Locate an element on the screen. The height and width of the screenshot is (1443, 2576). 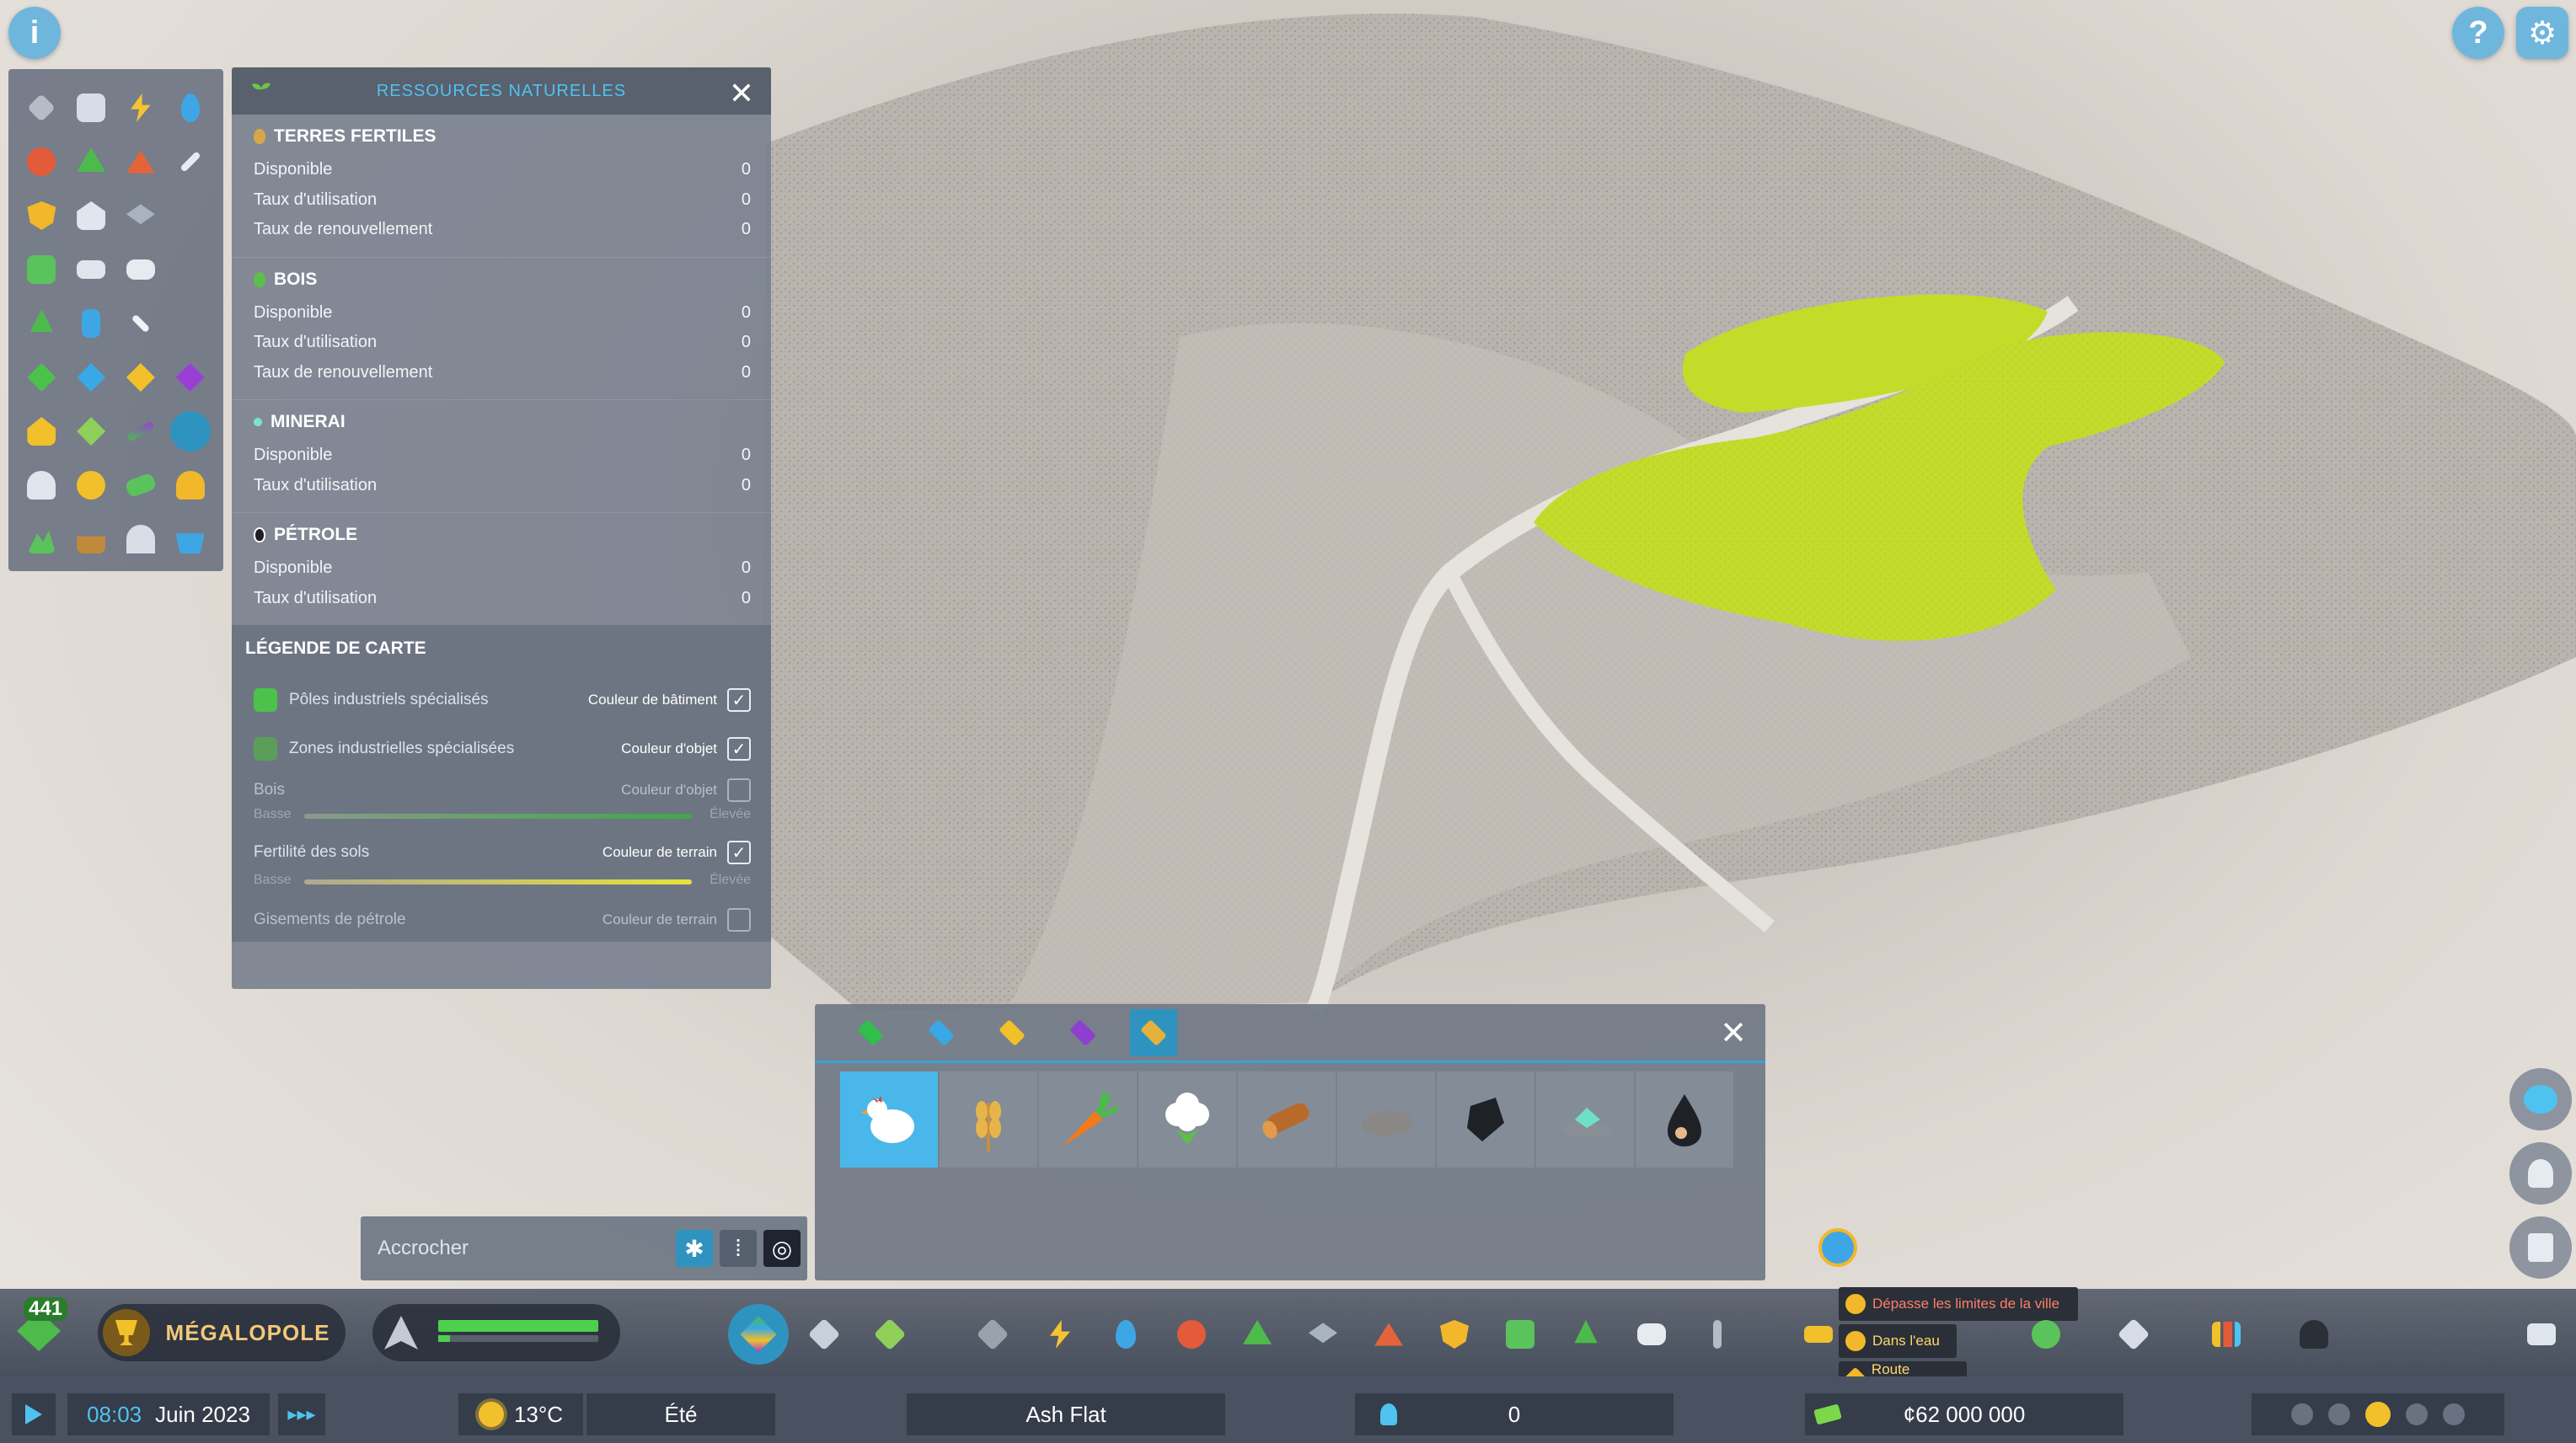
milestone-pill: MÉGALOPOLE is located at coordinates (222, 1332).